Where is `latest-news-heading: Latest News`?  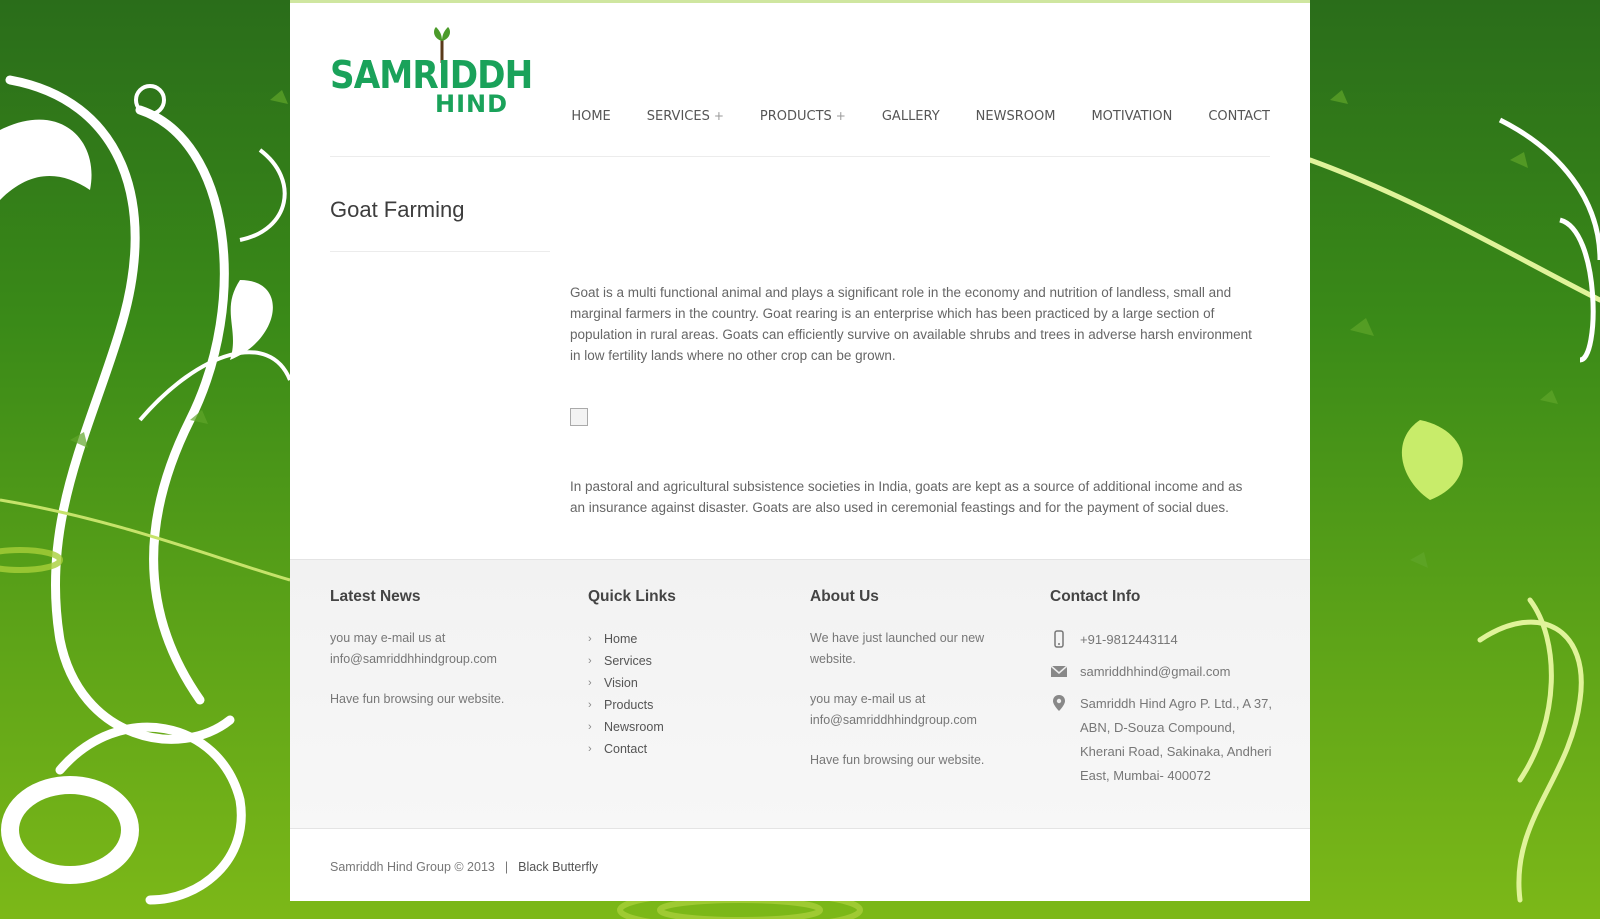 latest-news-heading: Latest News is located at coordinates (375, 596).